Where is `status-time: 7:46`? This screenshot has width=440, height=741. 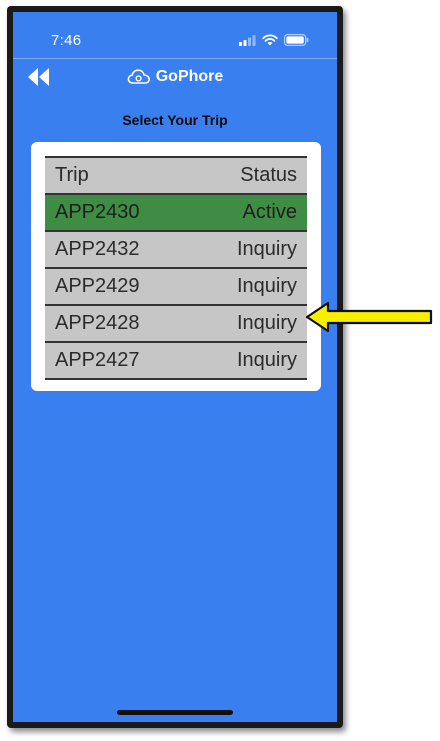 status-time: 7:46 is located at coordinates (66, 40).